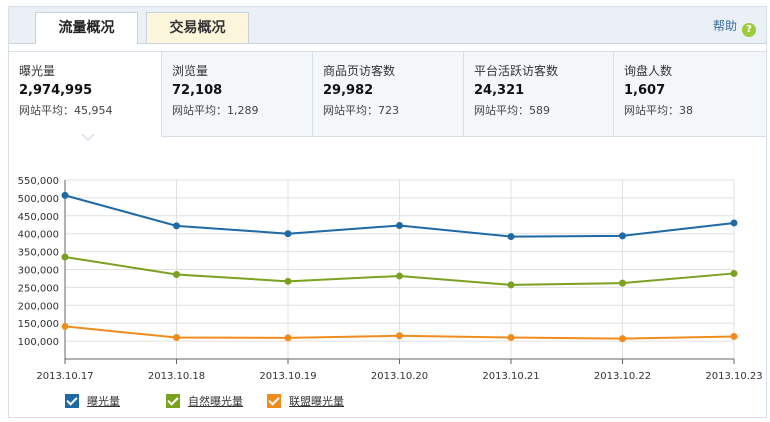 The width and height of the screenshot is (770, 422). Describe the element at coordinates (316, 401) in the screenshot. I see `legend-label: 联盟曝光量` at that location.